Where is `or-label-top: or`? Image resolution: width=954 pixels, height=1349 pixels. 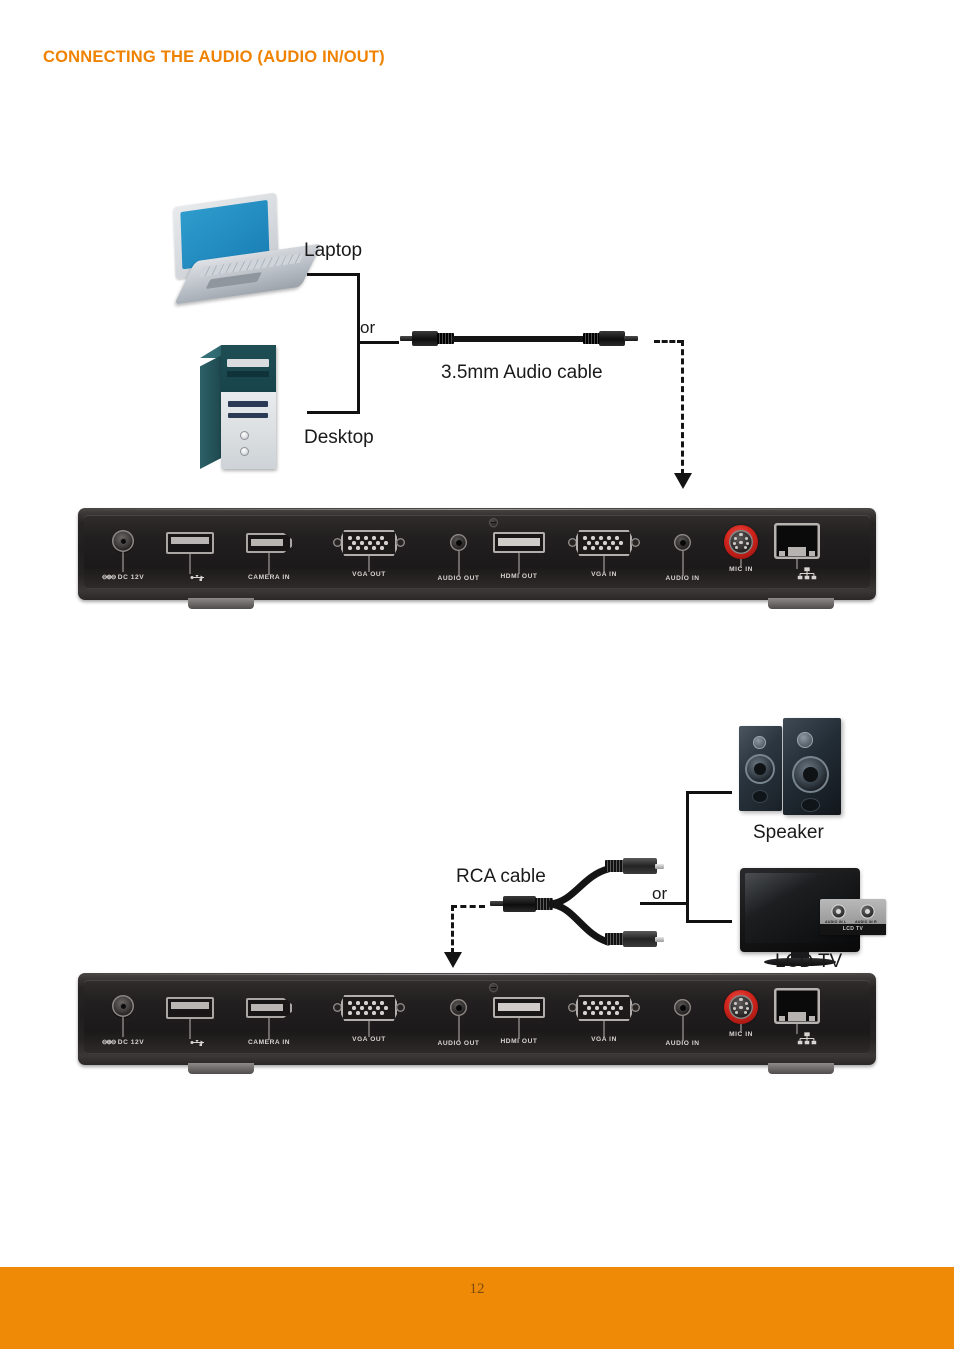 or-label-top: or is located at coordinates (368, 327).